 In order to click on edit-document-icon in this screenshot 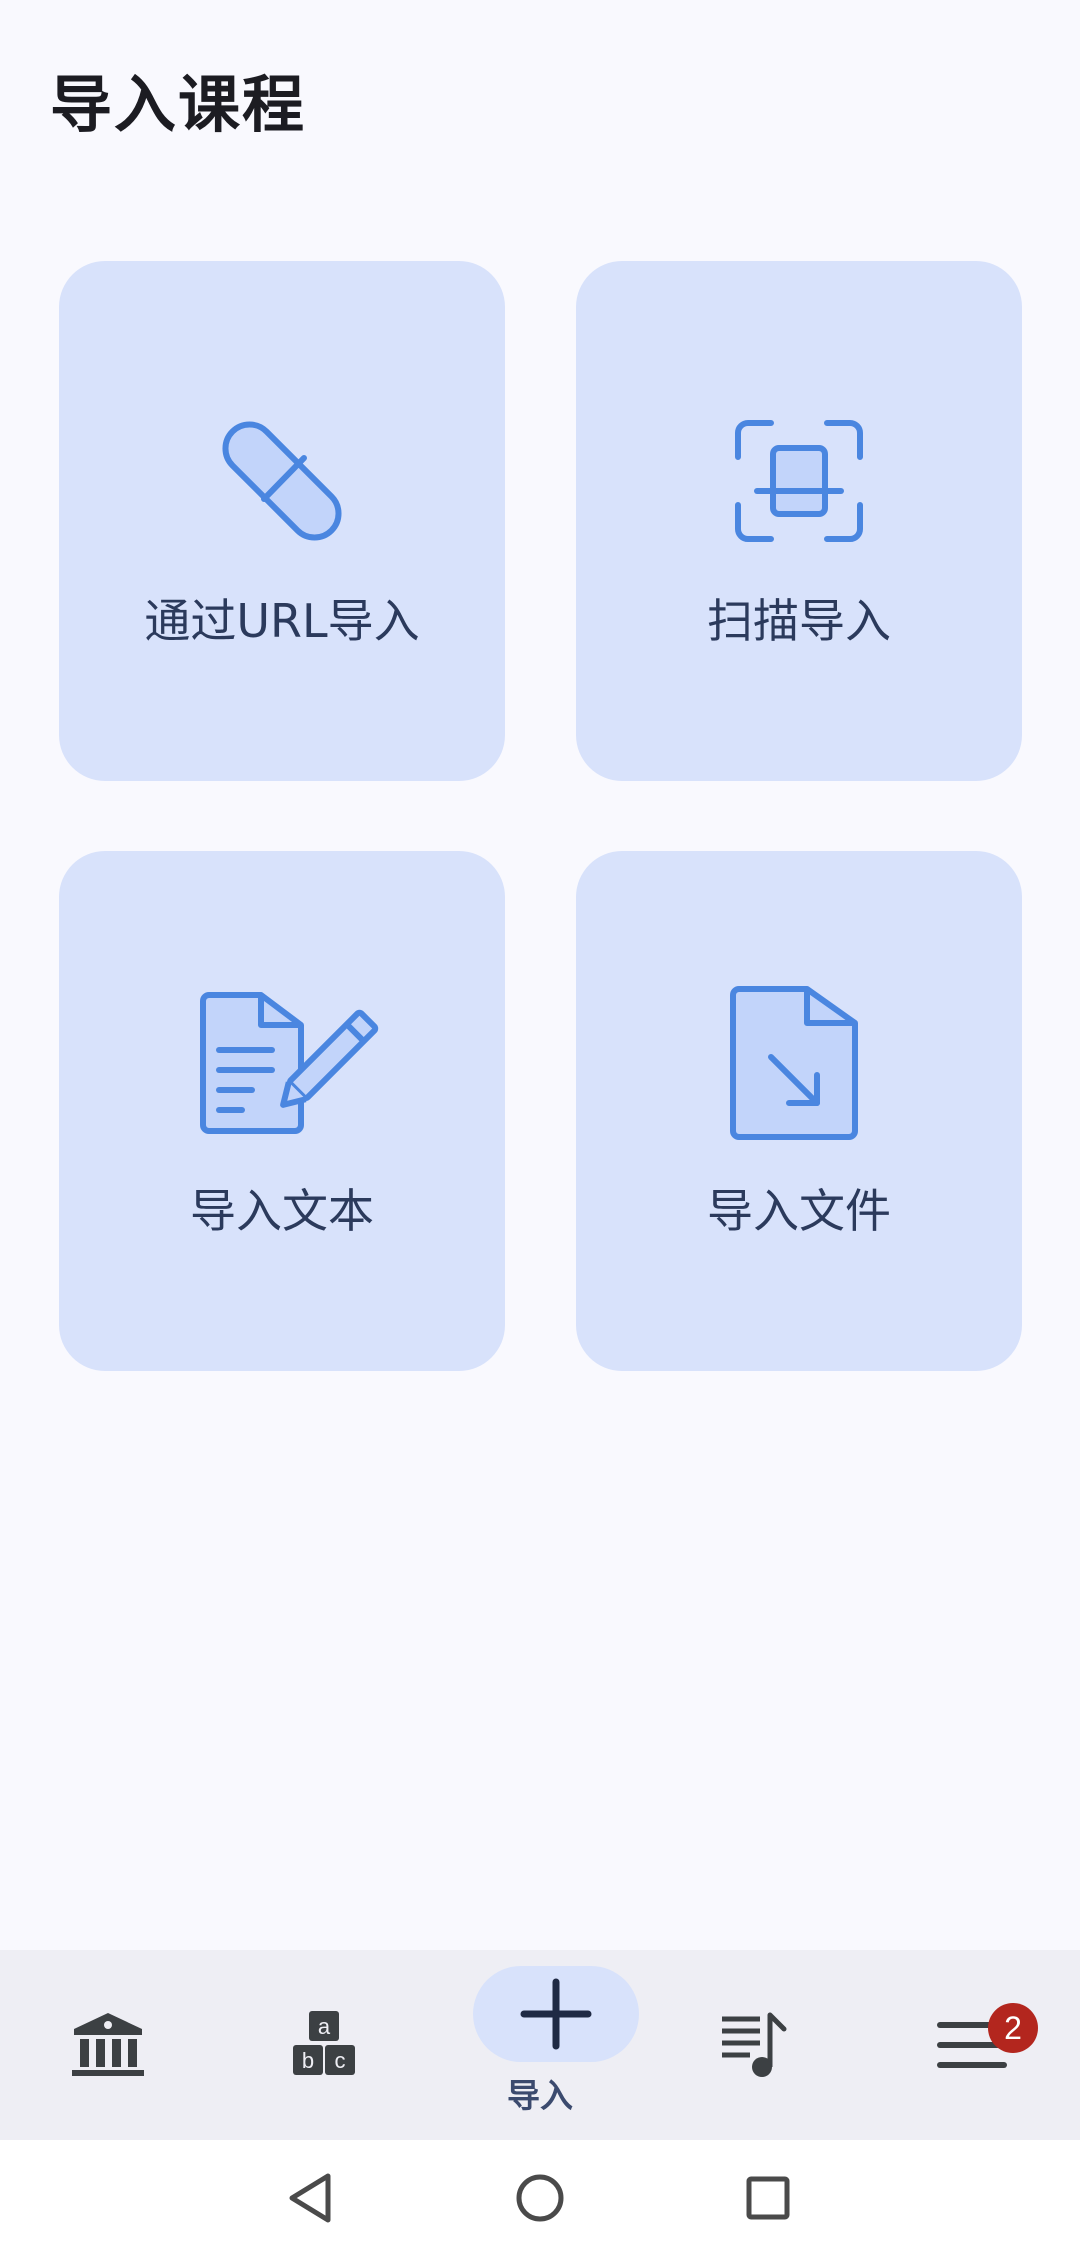, I will do `click(282, 1071)`.